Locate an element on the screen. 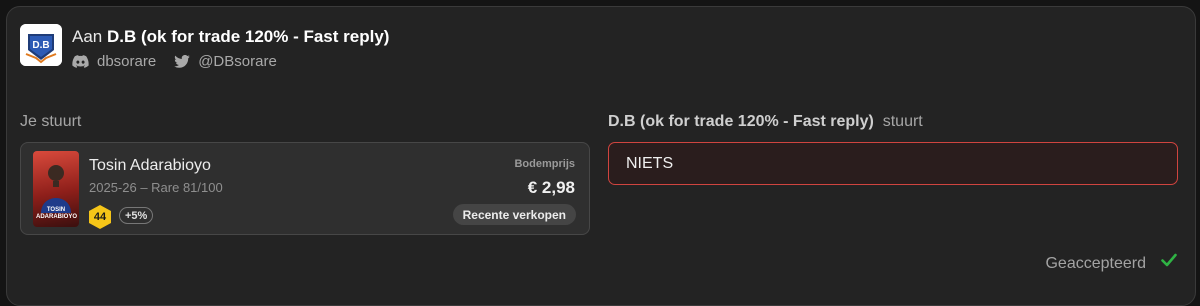  discord-icon is located at coordinates (80, 61).